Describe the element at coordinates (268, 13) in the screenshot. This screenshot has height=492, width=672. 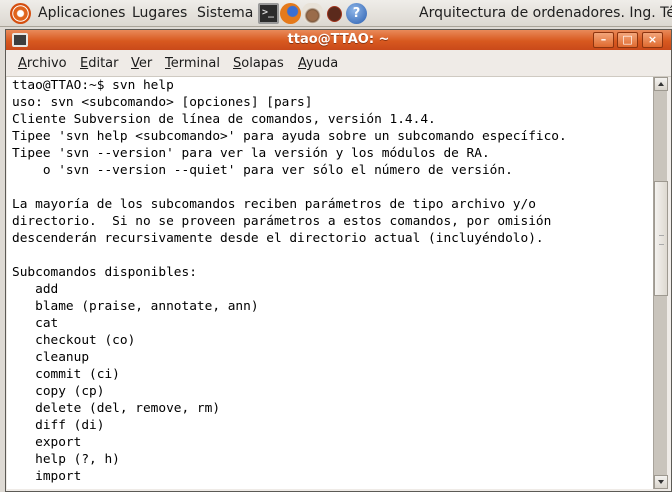
I see `terminal-icon` at that location.